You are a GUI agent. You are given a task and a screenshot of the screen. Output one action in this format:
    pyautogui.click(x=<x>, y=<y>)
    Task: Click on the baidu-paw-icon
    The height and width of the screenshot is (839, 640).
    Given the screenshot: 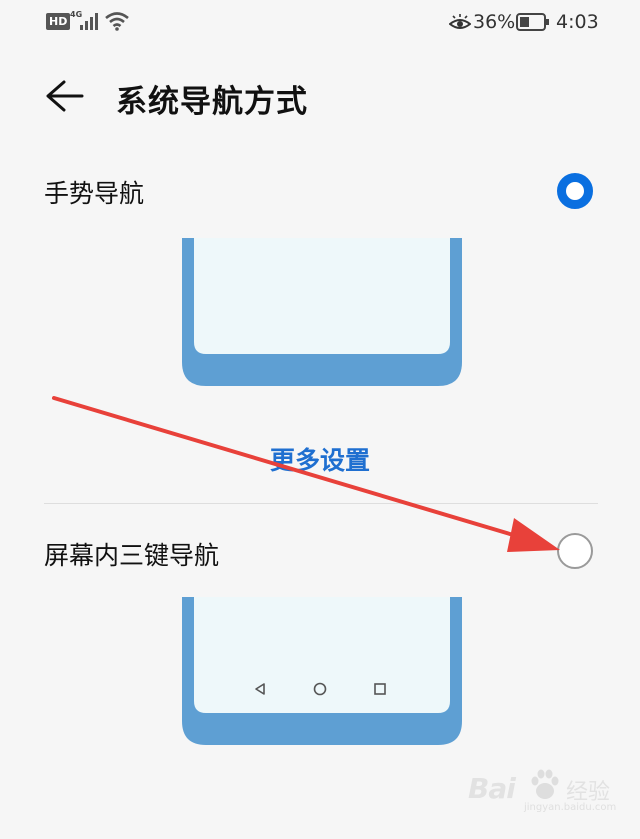 What is the action you would take?
    pyautogui.click(x=545, y=784)
    